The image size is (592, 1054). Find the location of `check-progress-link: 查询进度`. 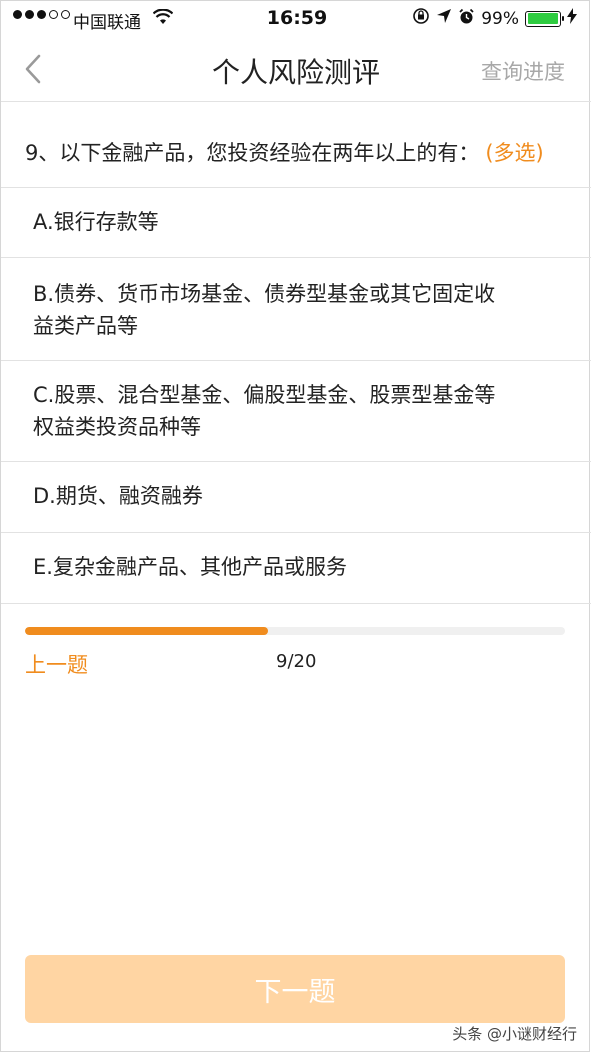

check-progress-link: 查询进度 is located at coordinates (523, 71).